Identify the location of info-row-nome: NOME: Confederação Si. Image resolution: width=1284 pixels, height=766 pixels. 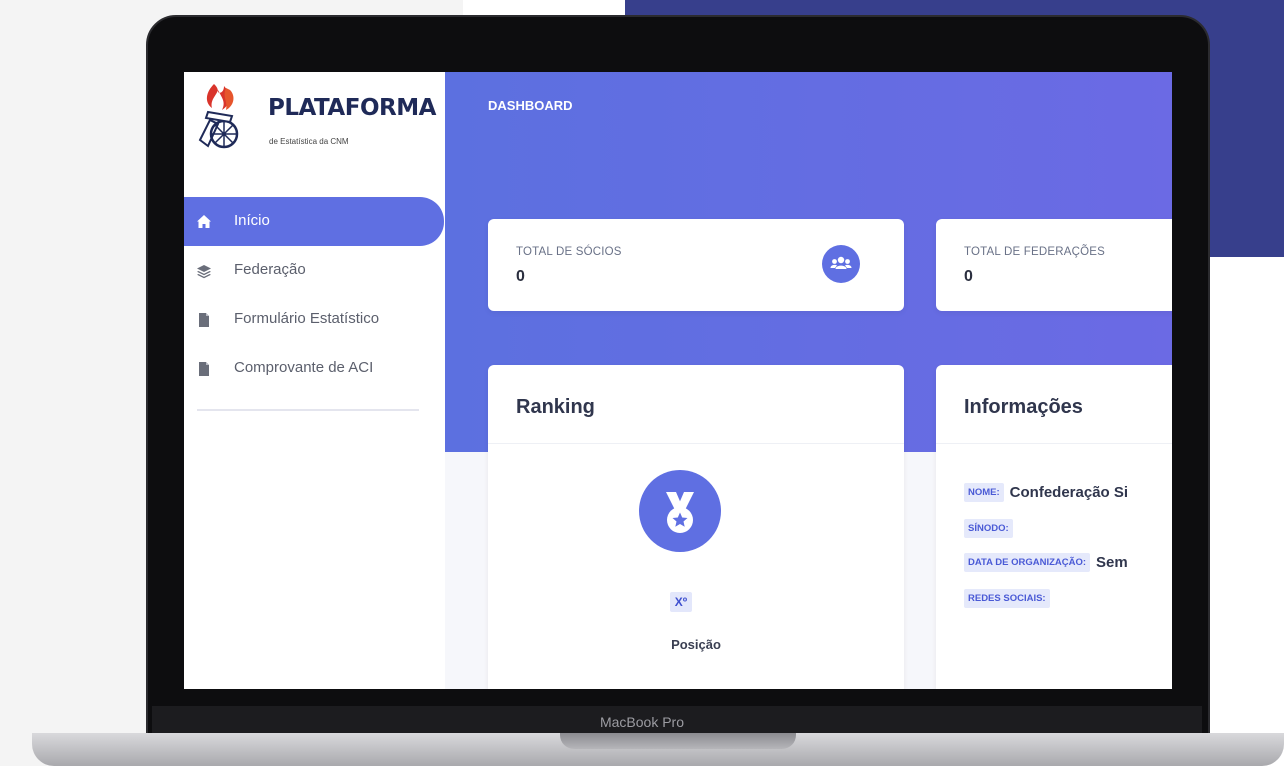
(1046, 492).